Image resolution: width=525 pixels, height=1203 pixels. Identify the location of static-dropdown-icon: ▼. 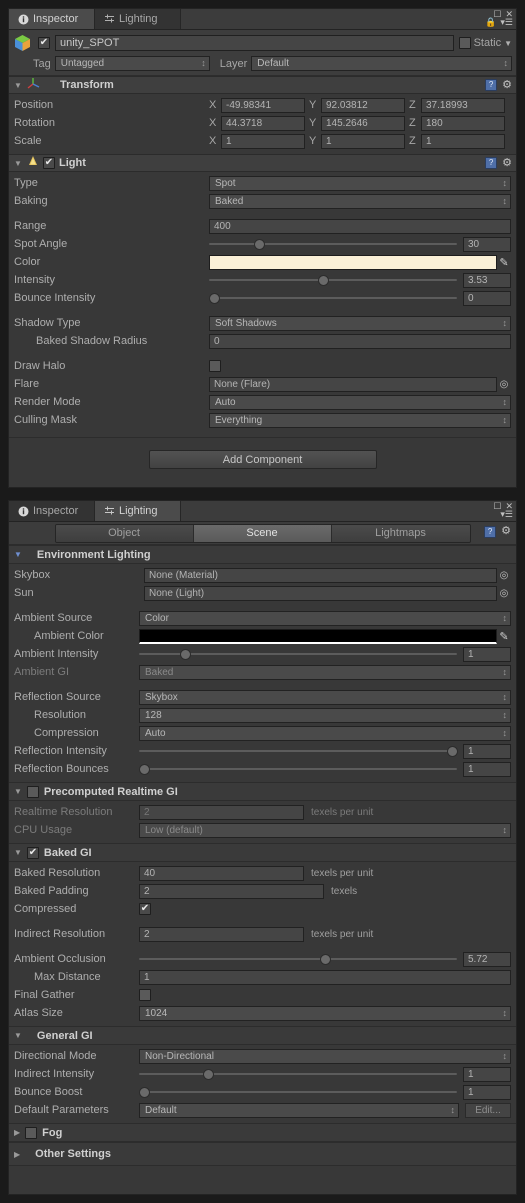
(508, 43).